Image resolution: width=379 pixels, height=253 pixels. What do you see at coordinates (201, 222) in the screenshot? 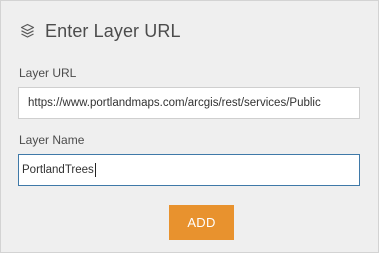
I see `add-button: ADD` at bounding box center [201, 222].